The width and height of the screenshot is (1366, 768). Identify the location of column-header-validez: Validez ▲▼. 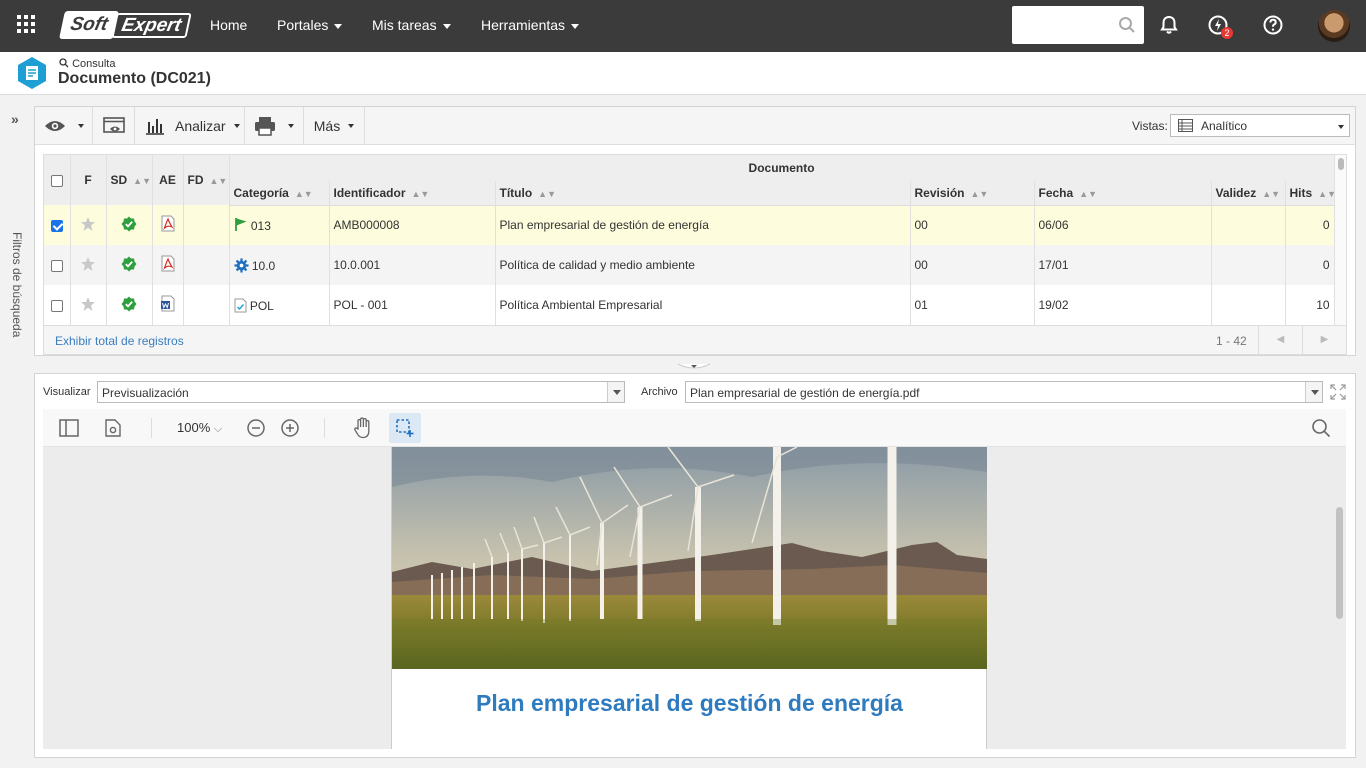
(1248, 193).